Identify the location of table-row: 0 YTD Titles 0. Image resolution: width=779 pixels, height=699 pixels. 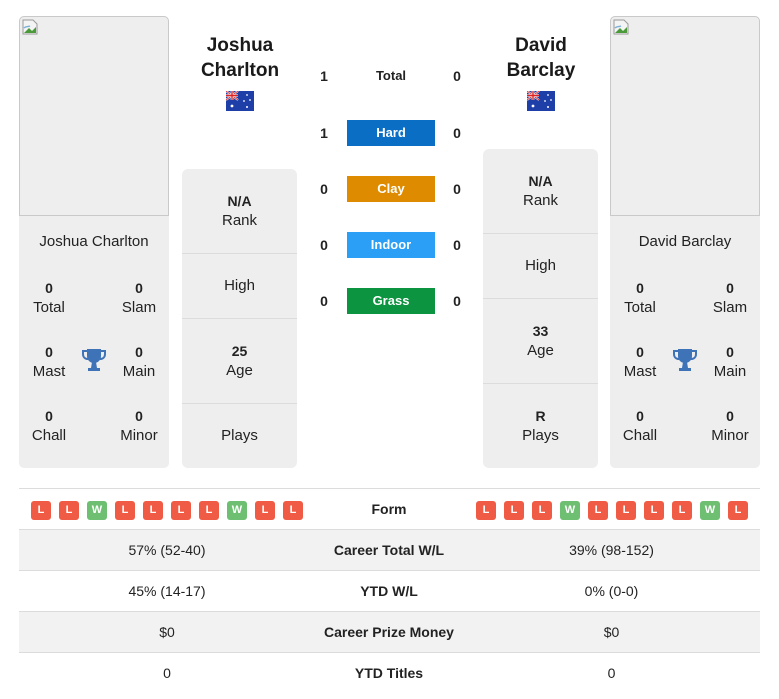
(389, 673).